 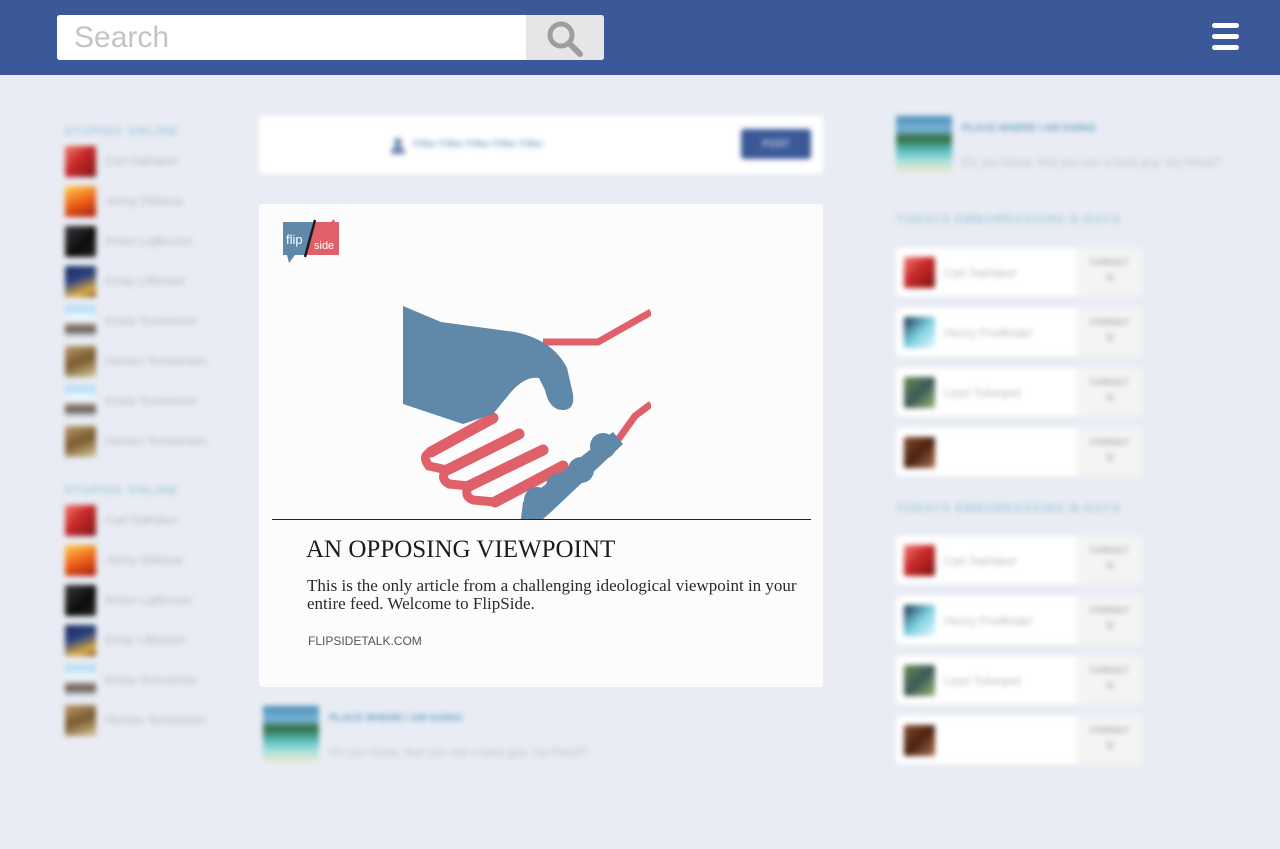 What do you see at coordinates (527, 412) in the screenshot?
I see `handshake-icon` at bounding box center [527, 412].